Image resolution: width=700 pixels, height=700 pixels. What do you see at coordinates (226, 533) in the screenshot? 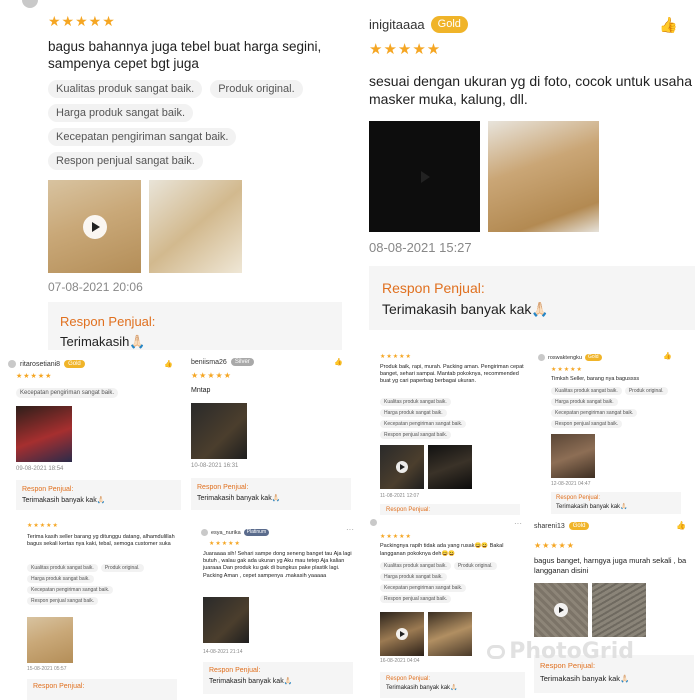
I see `username: esya_nurika` at bounding box center [226, 533].